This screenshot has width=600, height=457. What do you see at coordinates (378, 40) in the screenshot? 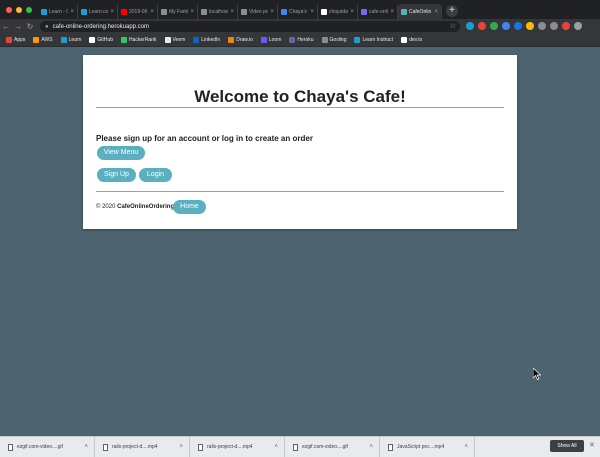
I see `bookmark-label: Learn Instruct` at bounding box center [378, 40].